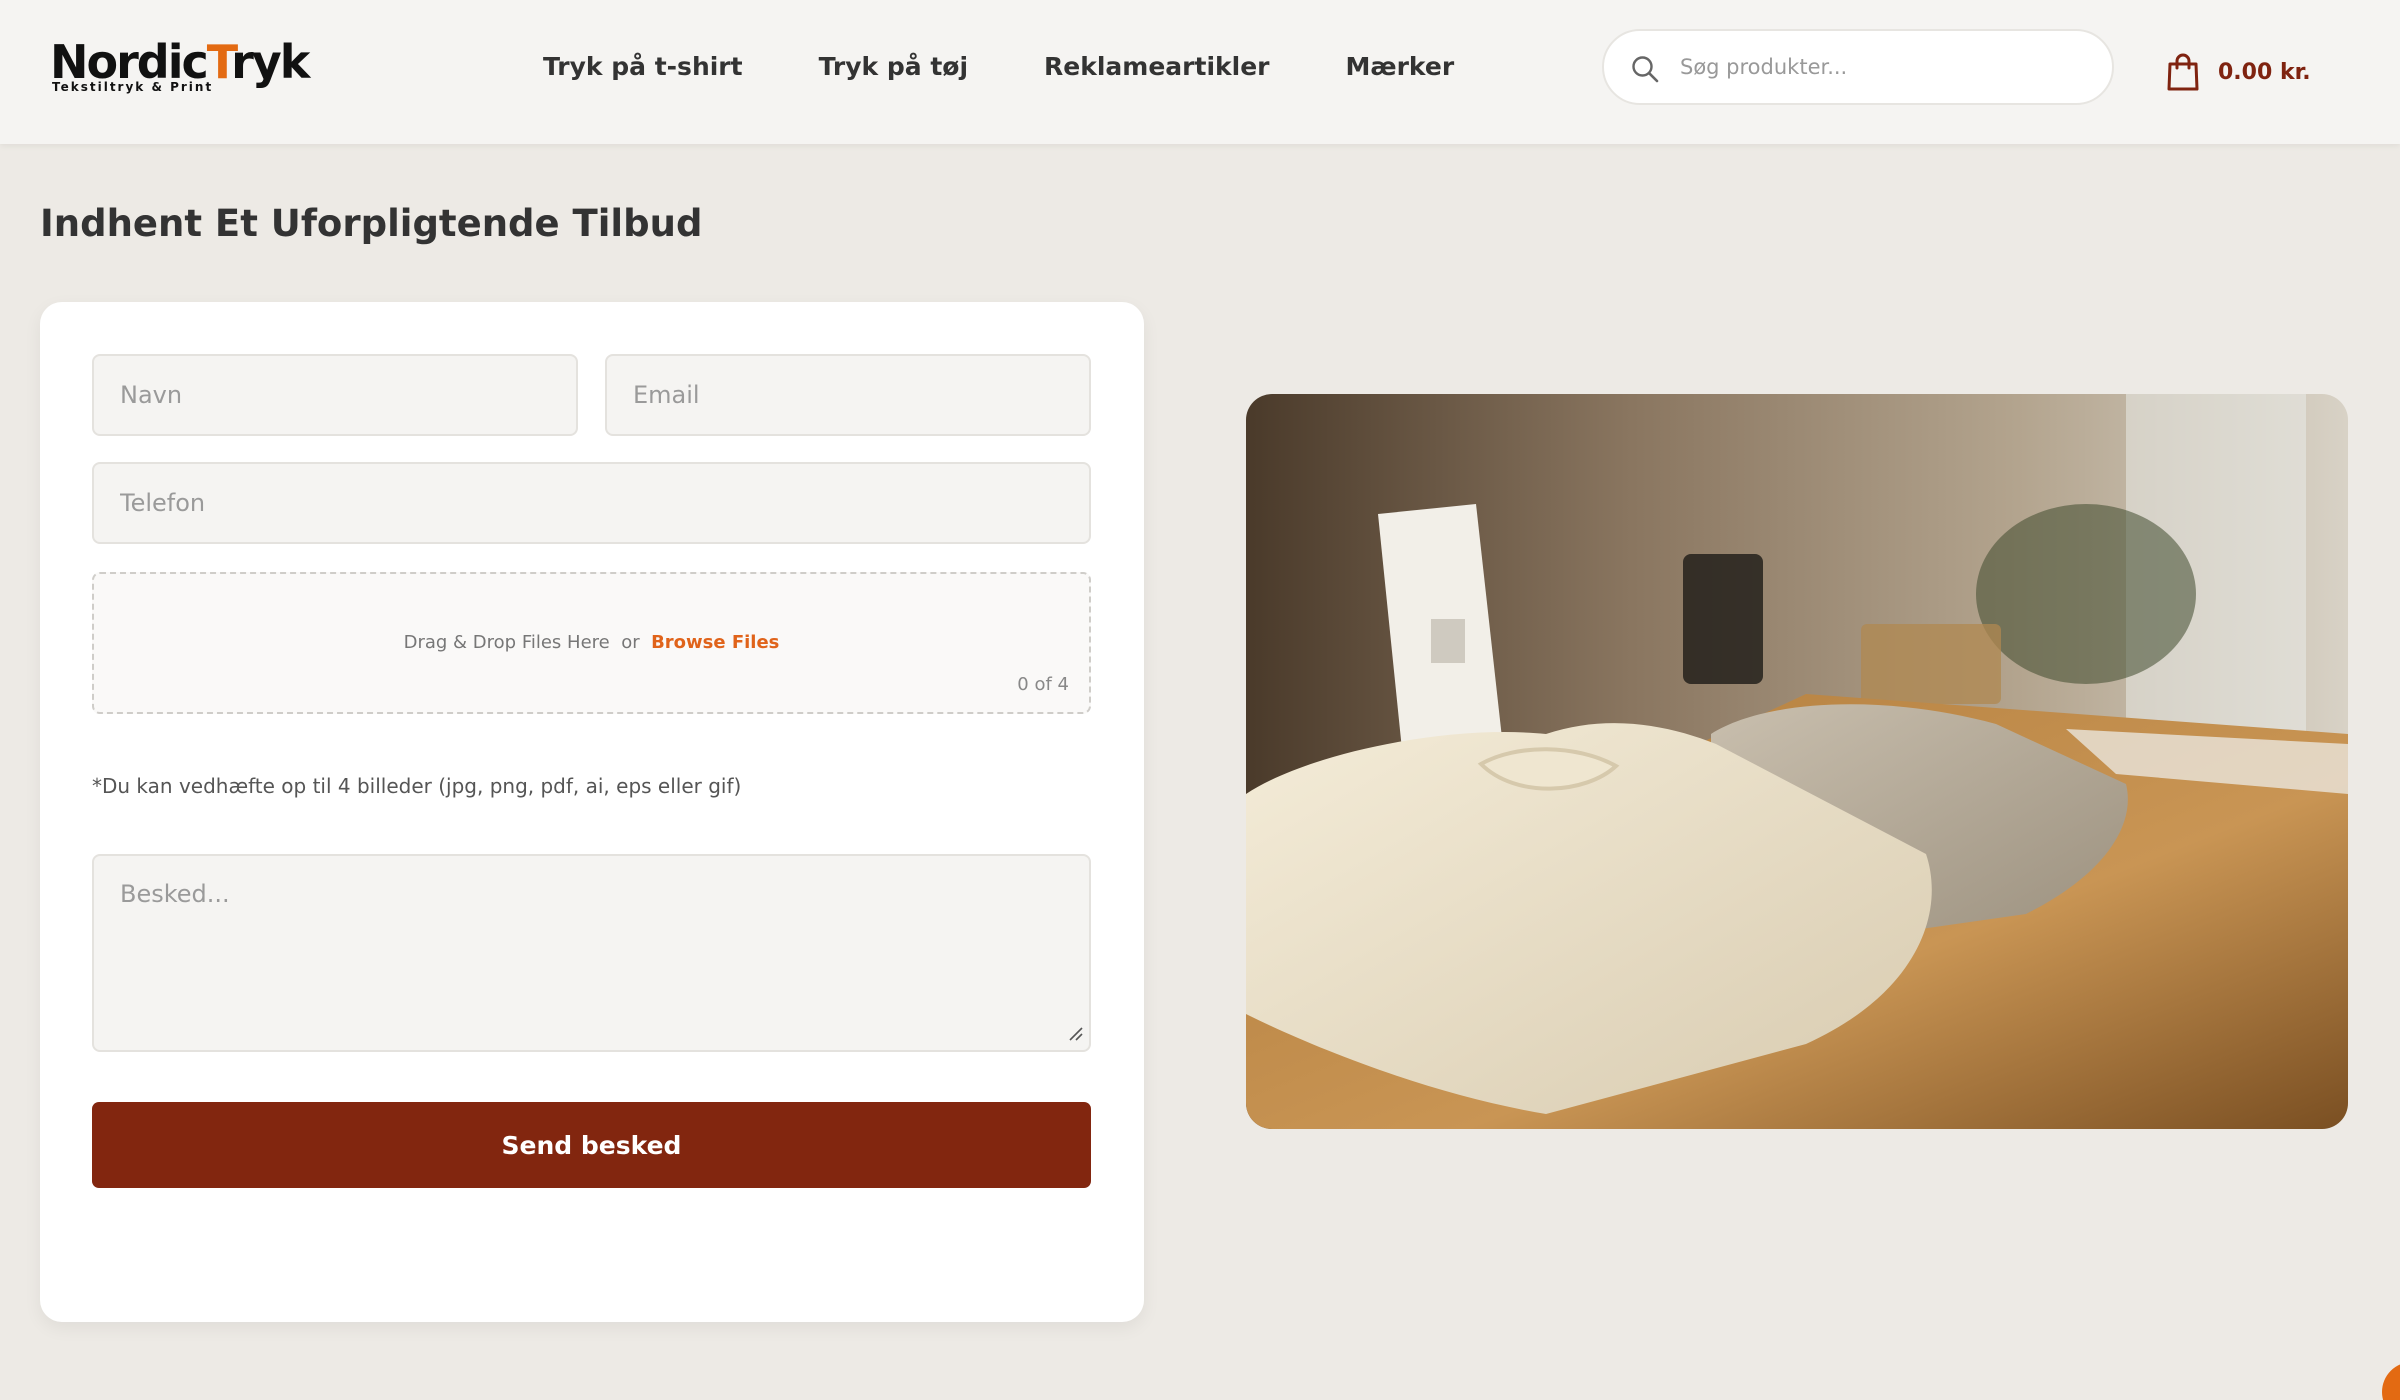 This screenshot has height=1400, width=2400. Describe the element at coordinates (2391, 1381) in the screenshot. I see `chat-bubble-icon` at that location.